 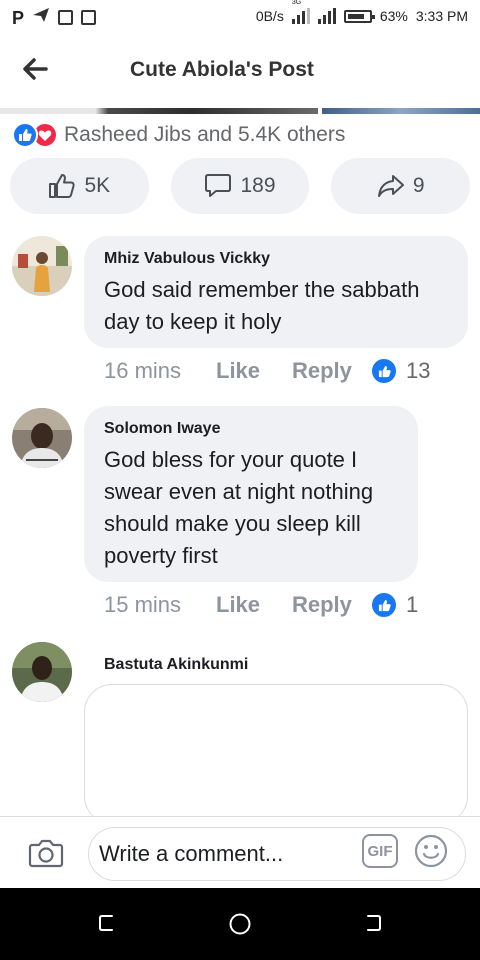 What do you see at coordinates (359, 16) in the screenshot?
I see `battery-icon` at bounding box center [359, 16].